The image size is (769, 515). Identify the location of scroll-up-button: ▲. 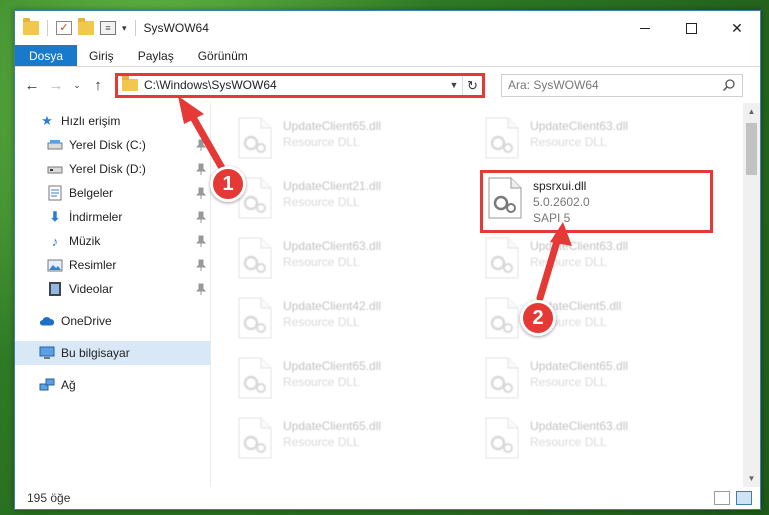
(751, 111).